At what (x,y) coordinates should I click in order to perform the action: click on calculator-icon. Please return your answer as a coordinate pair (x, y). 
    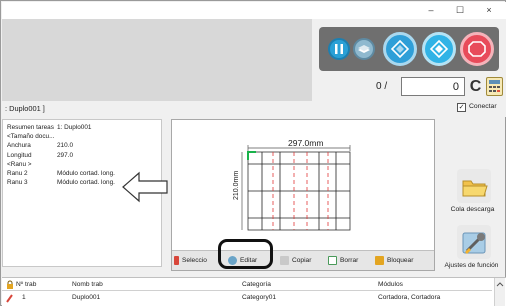
    Looking at the image, I should click on (494, 86).